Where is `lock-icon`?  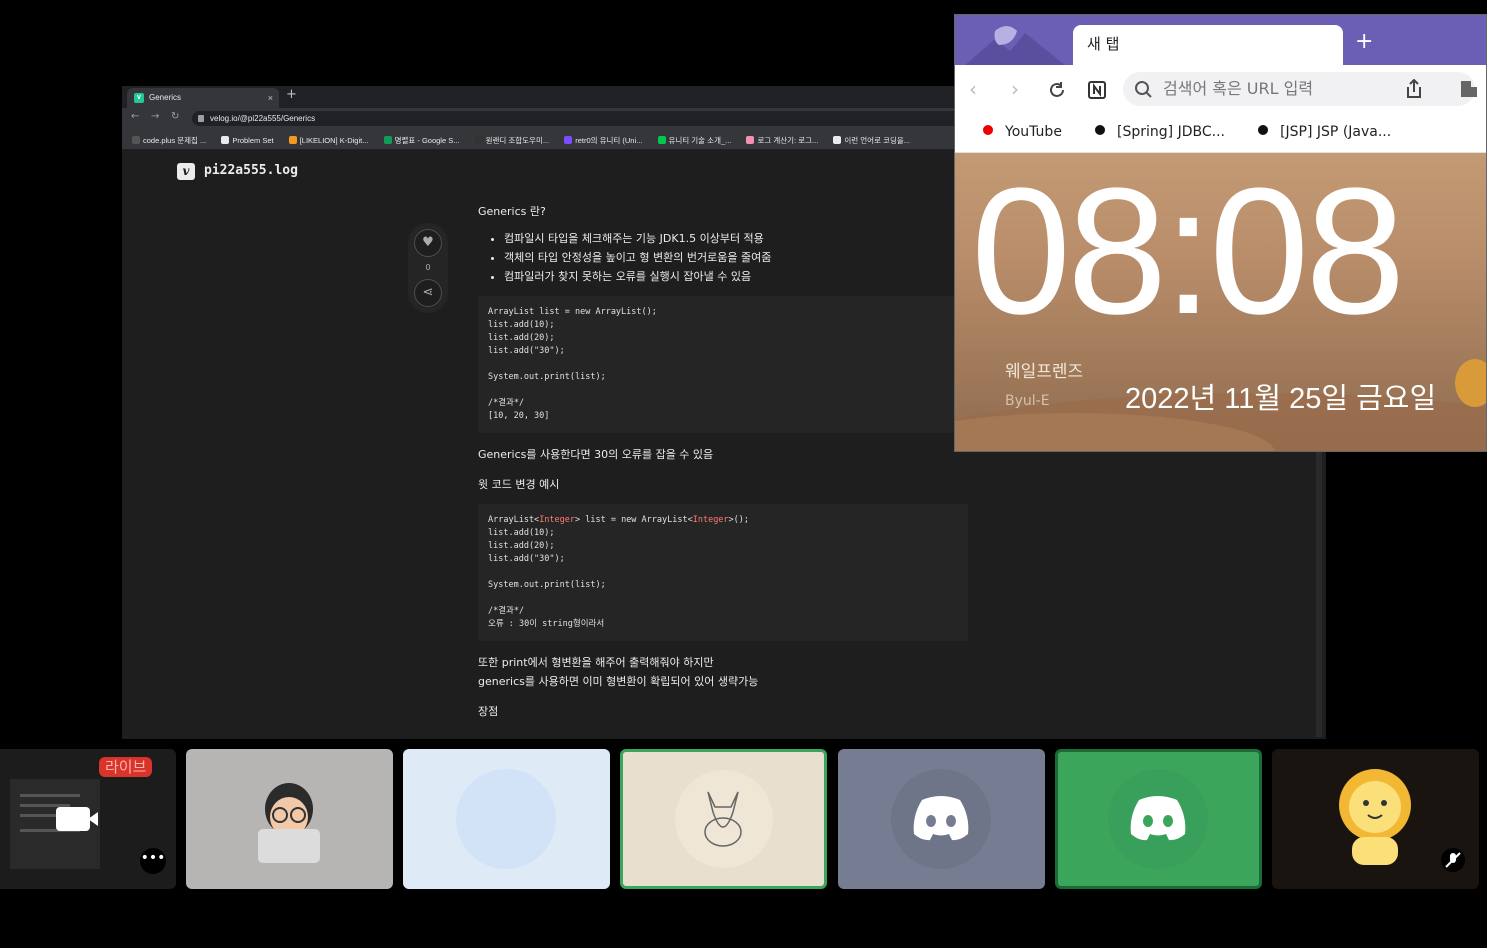 lock-icon is located at coordinates (201, 118).